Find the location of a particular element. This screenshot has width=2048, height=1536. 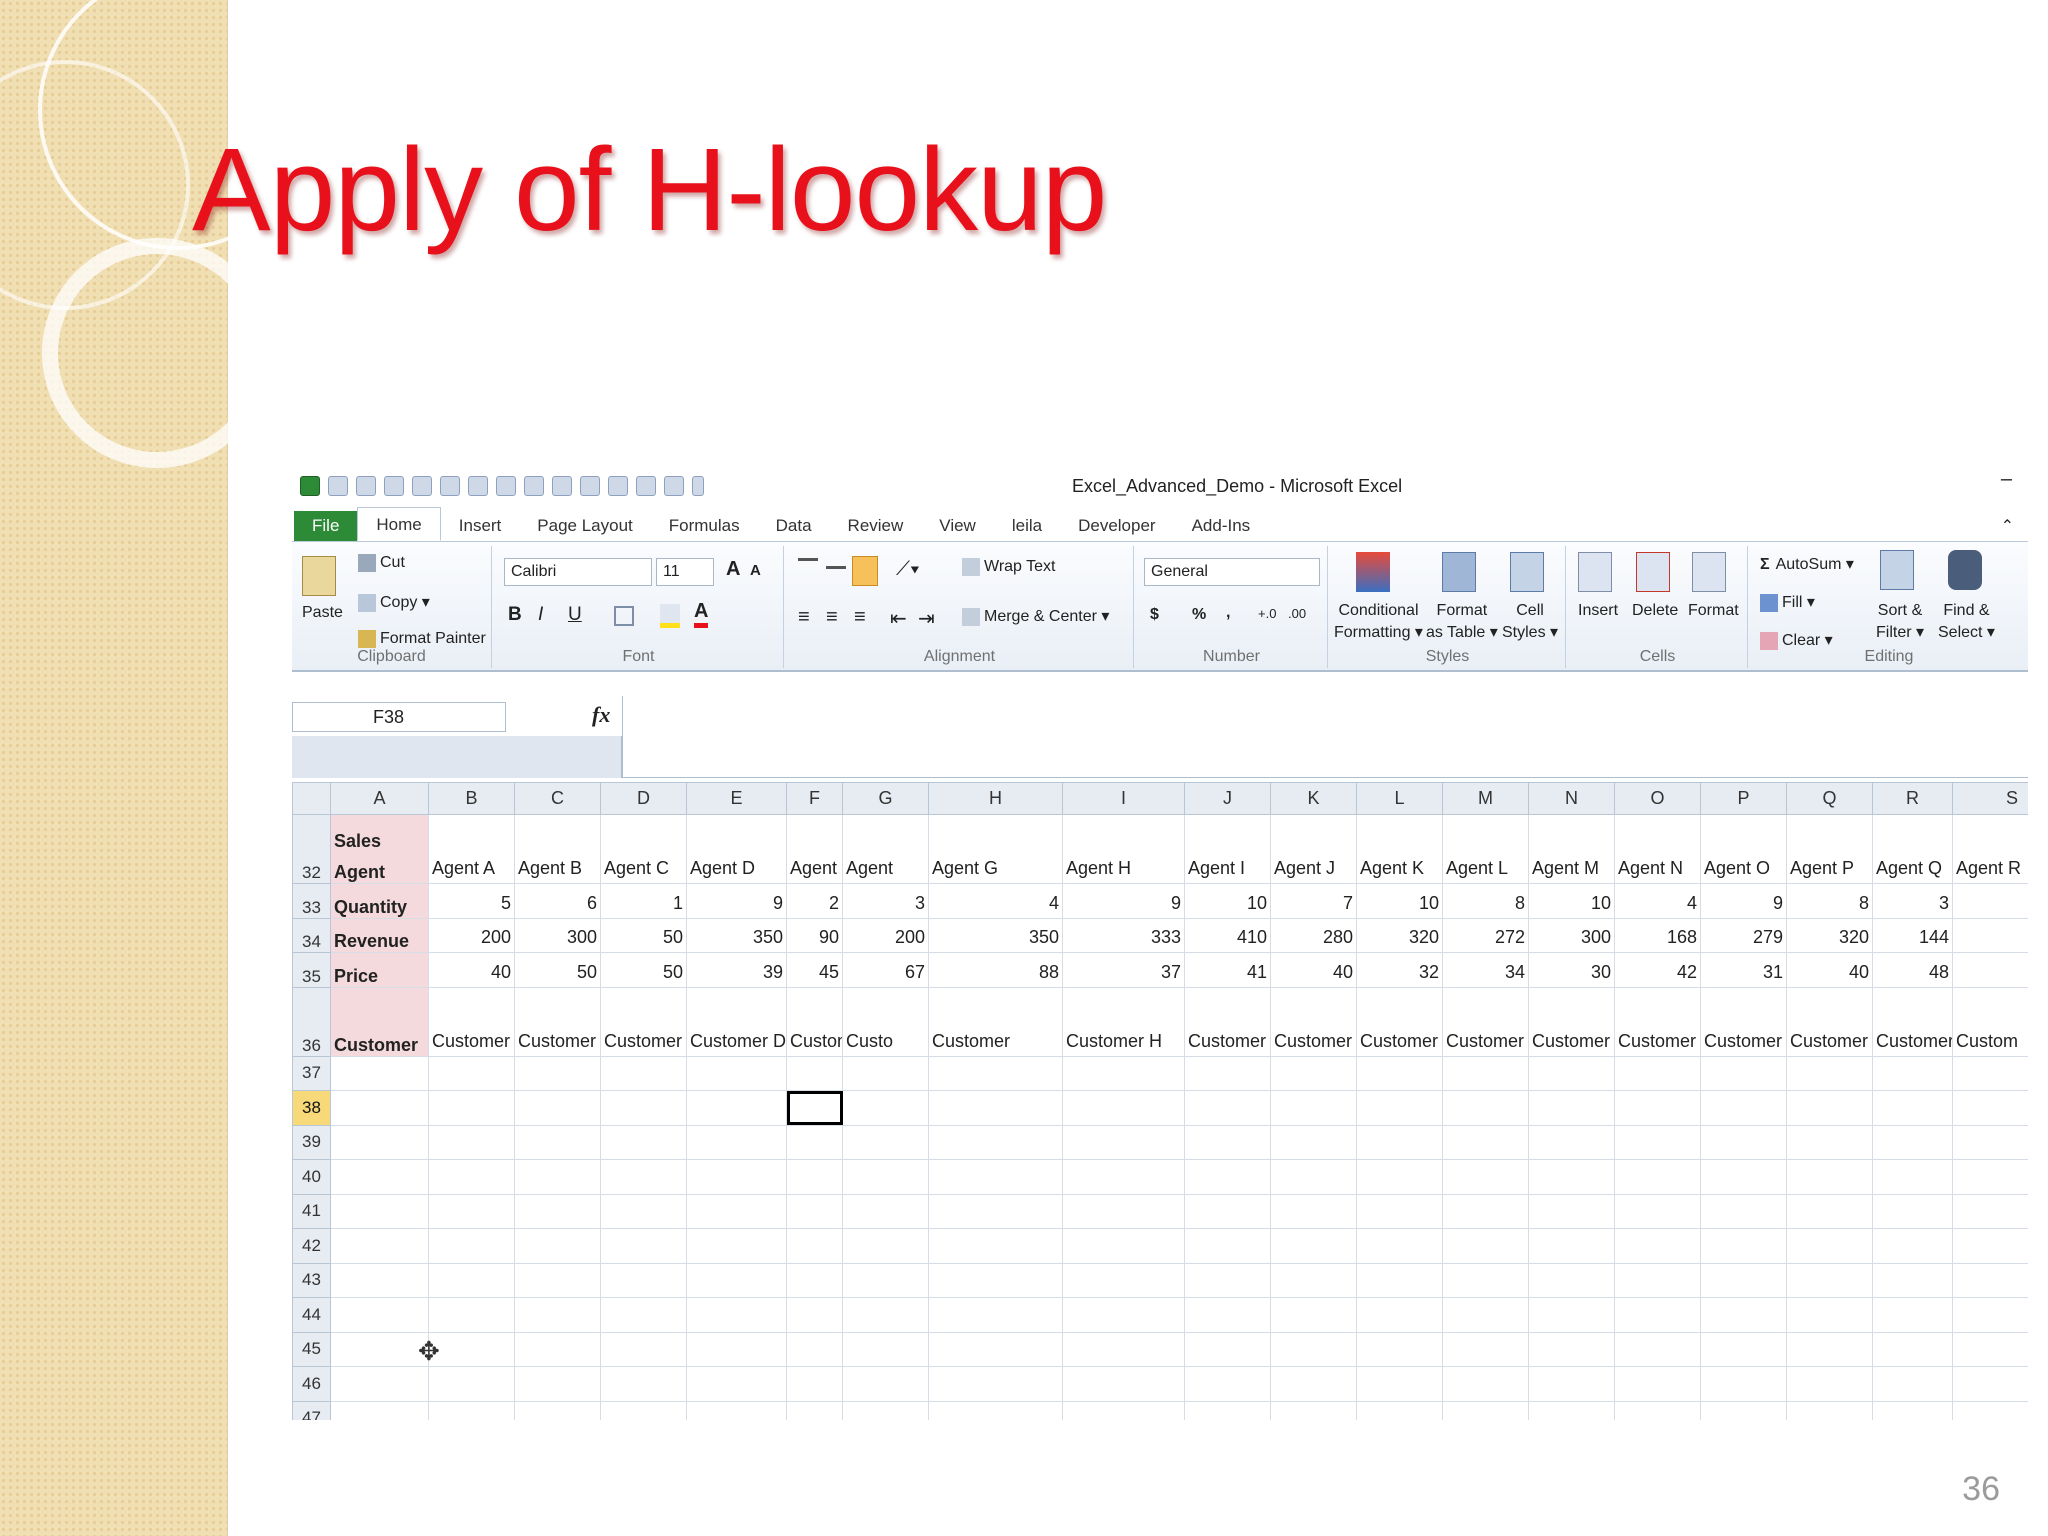

cell: Agent K is located at coordinates (1399, 849).